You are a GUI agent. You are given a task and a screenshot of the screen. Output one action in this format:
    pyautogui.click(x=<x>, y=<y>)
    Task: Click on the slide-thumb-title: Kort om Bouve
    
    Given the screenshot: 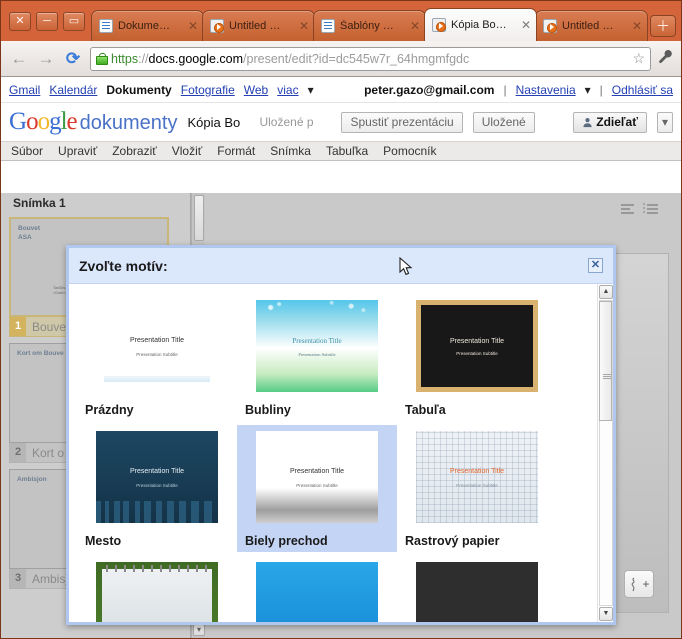 What is the action you would take?
    pyautogui.click(x=40, y=353)
    